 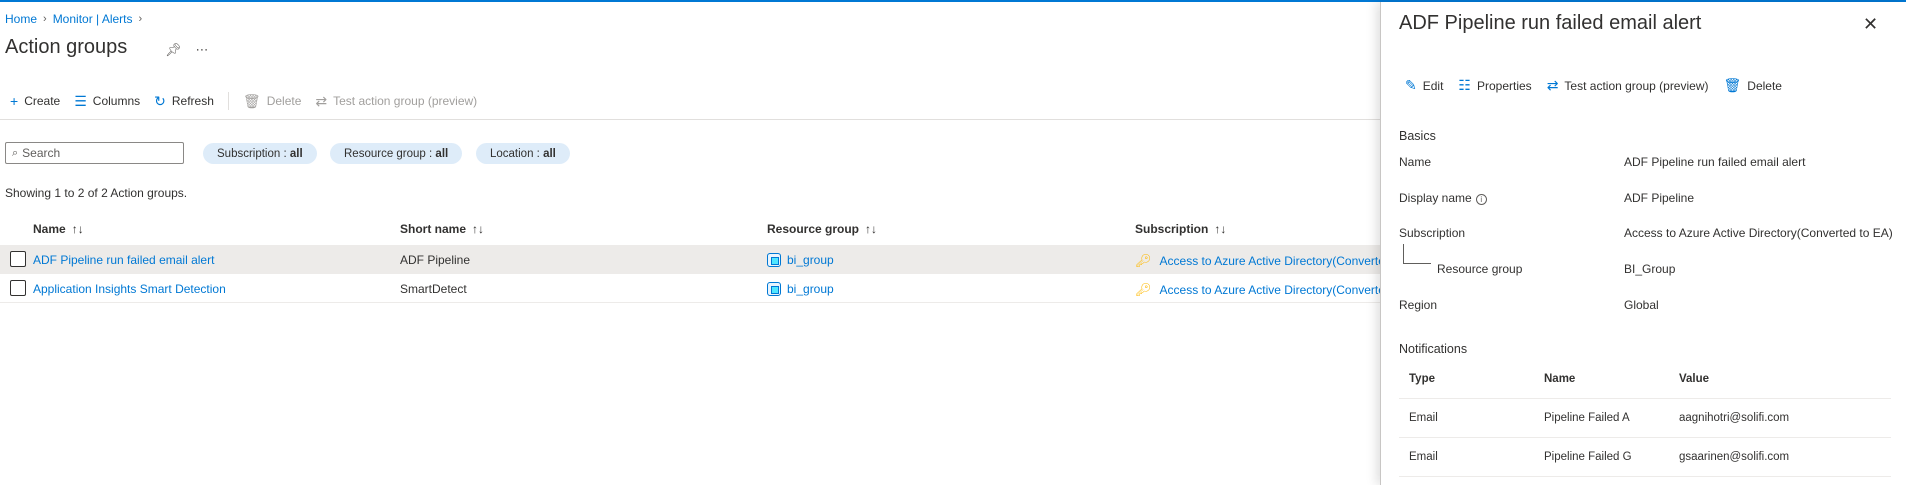 I want to click on create-label: Create, so click(x=42, y=101).